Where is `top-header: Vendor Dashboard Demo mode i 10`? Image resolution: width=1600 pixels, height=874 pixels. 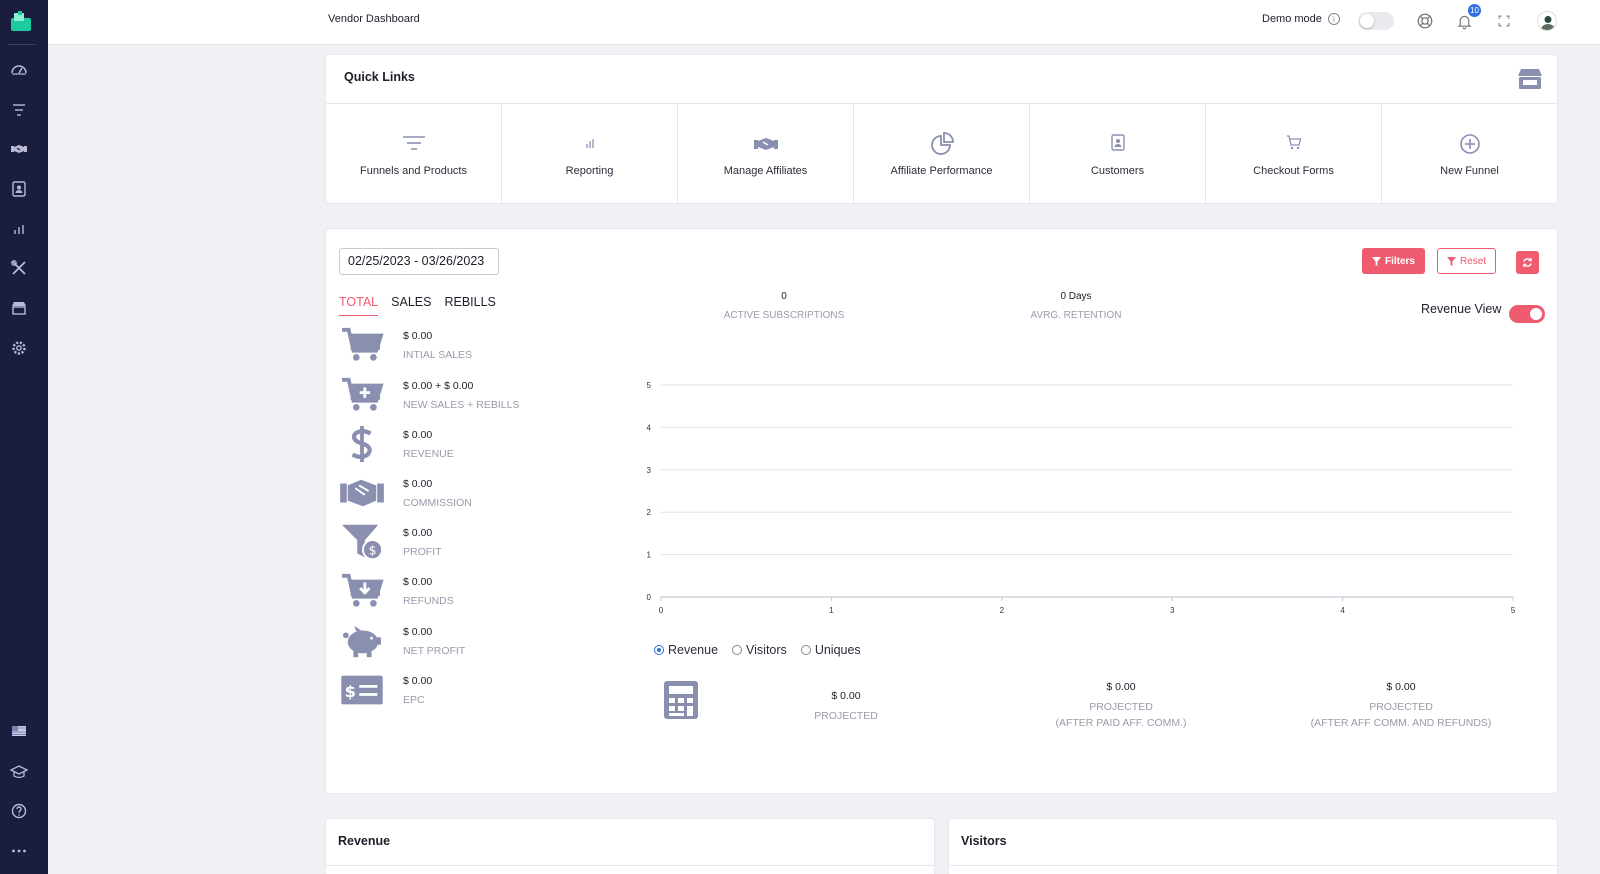
top-header: Vendor Dashboard Demo mode i 10 is located at coordinates (824, 22).